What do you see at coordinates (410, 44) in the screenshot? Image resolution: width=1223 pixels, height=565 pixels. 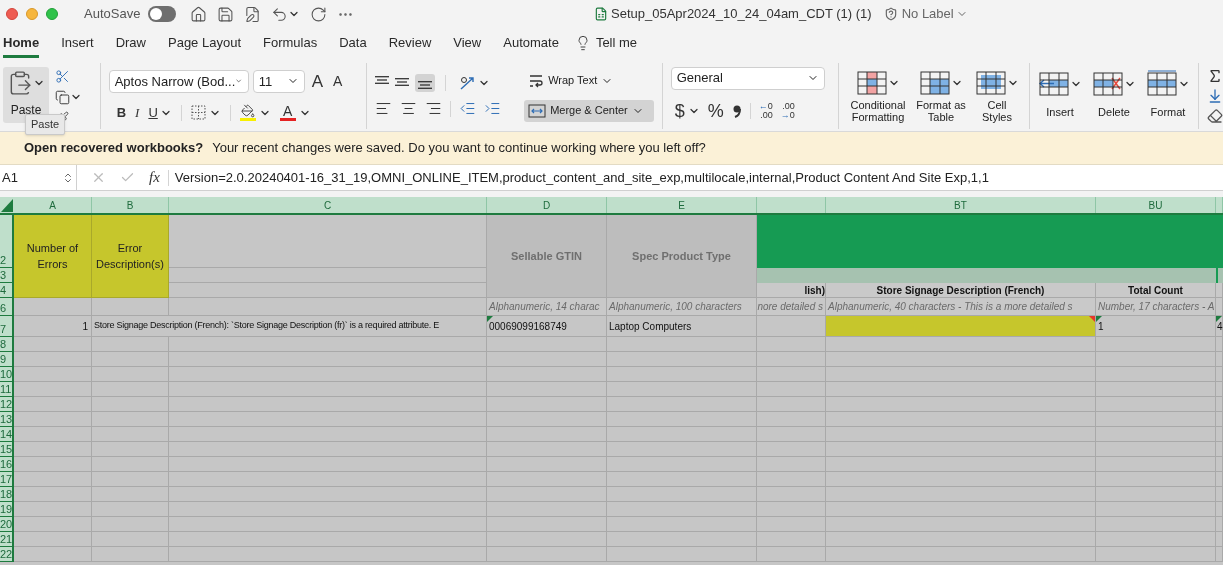 I see `ribbon-tab: Review` at bounding box center [410, 44].